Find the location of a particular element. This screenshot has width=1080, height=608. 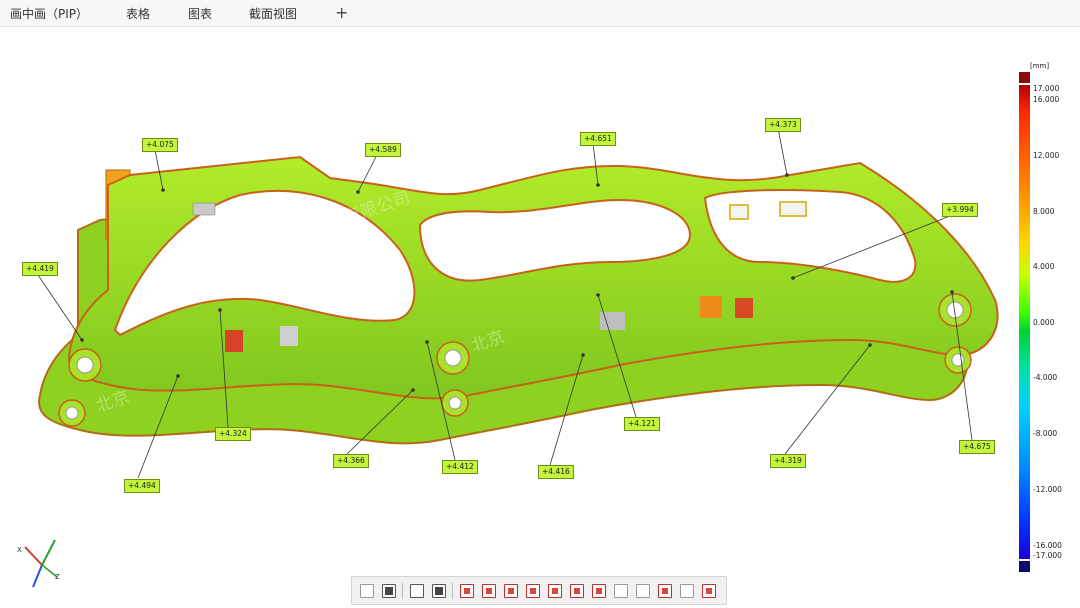

axis-x-label: X is located at coordinates (19, 550).